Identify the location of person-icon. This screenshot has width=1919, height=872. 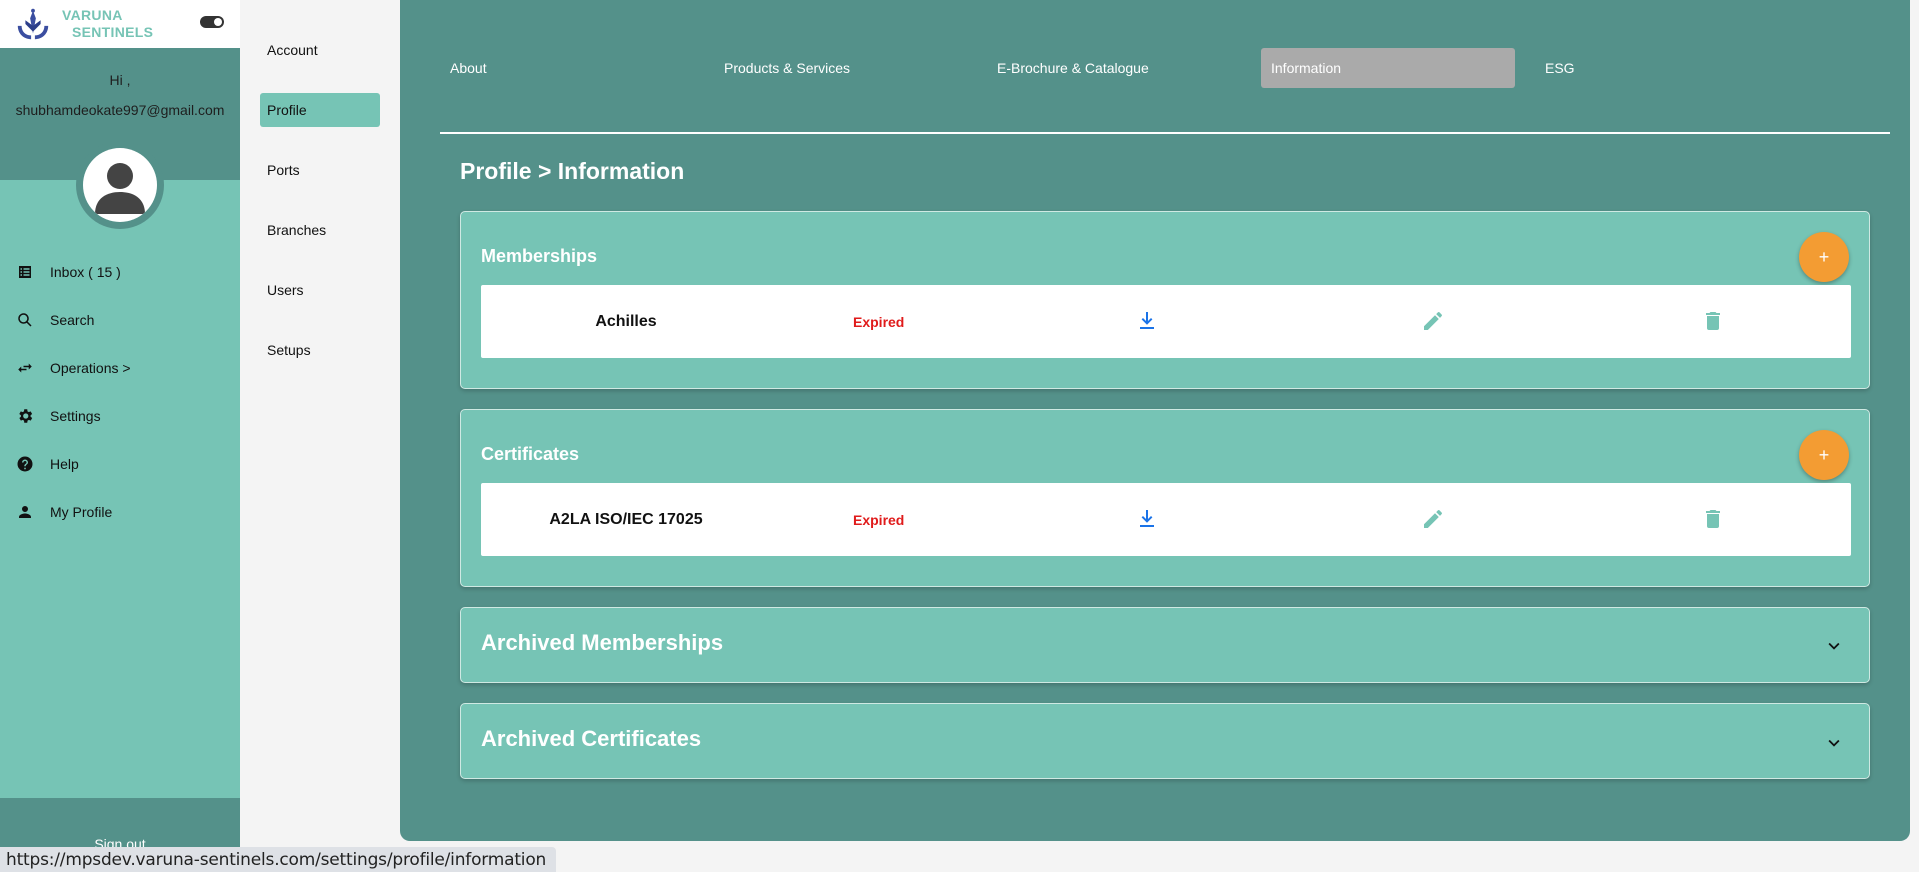
(25, 512).